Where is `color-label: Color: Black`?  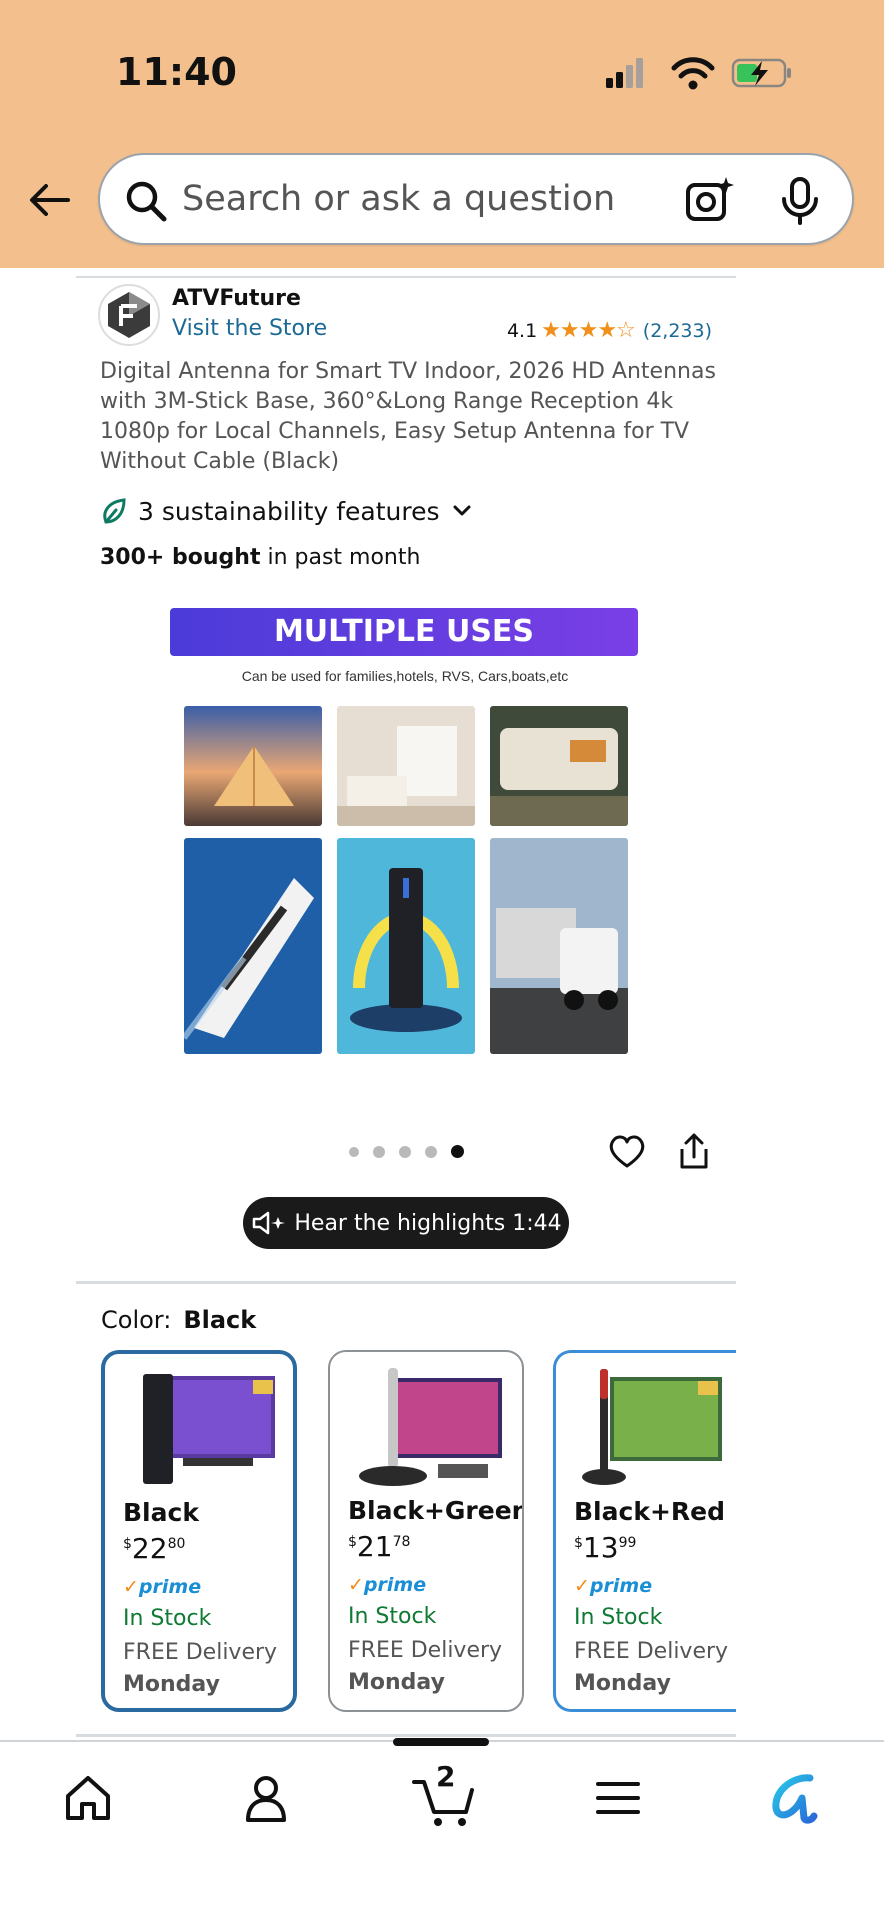
color-label: Color: Black is located at coordinates (178, 1320).